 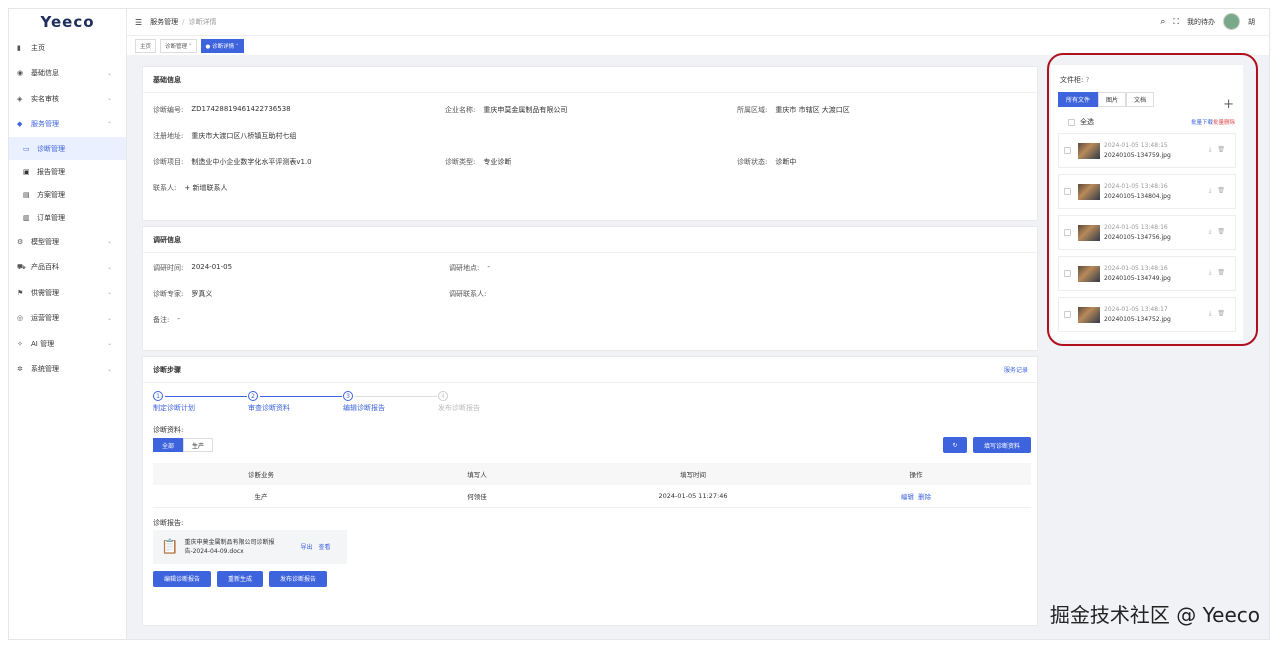 What do you see at coordinates (67, 242) in the screenshot?
I see `sidebar-item-model: ⚙ 模型管理 ⌄` at bounding box center [67, 242].